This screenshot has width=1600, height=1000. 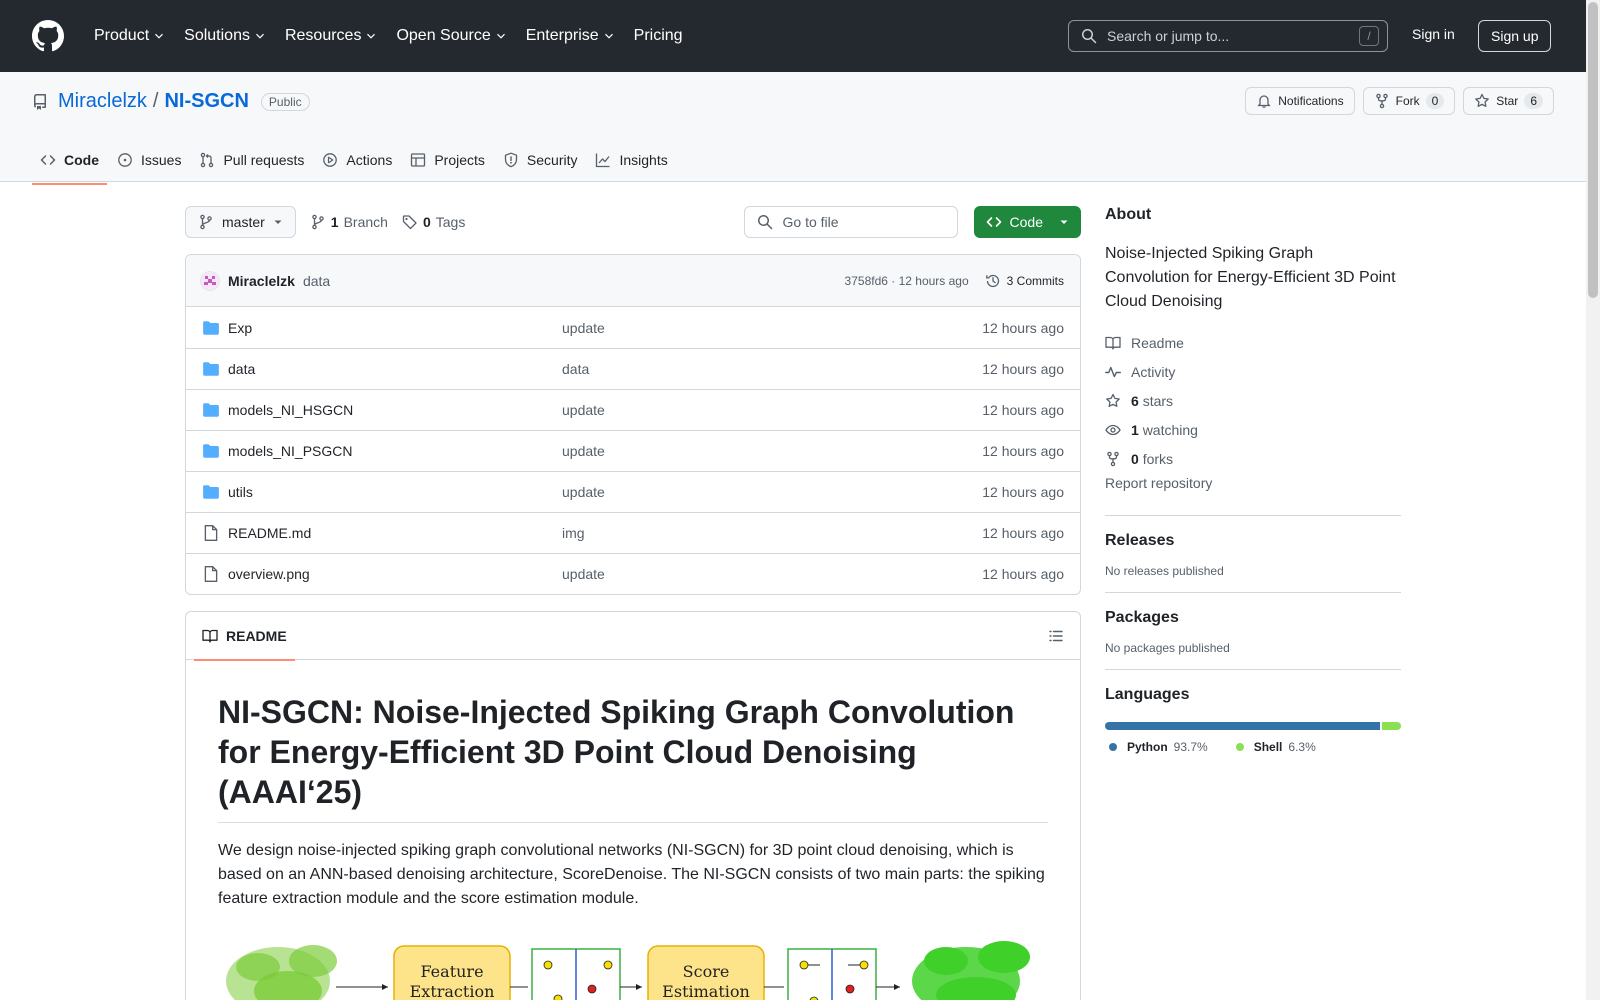 What do you see at coordinates (1253, 618) in the screenshot?
I see `packages-heading: Packages` at bounding box center [1253, 618].